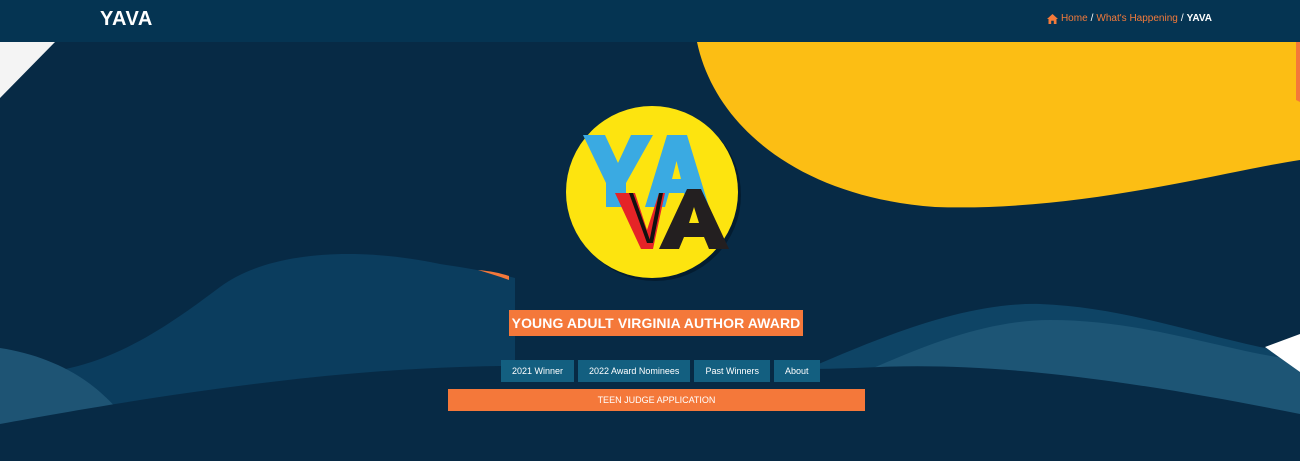 The height and width of the screenshot is (461, 1300). Describe the element at coordinates (1052, 18) in the screenshot. I see `home-icon` at that location.